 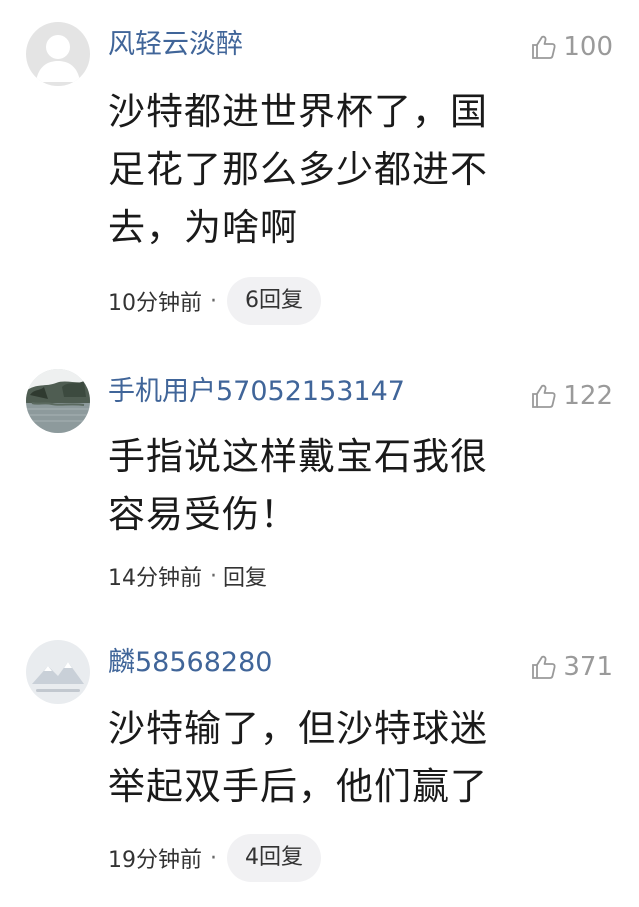 I want to click on comment-line: 足花了那么多少都进不, so click(x=298, y=169).